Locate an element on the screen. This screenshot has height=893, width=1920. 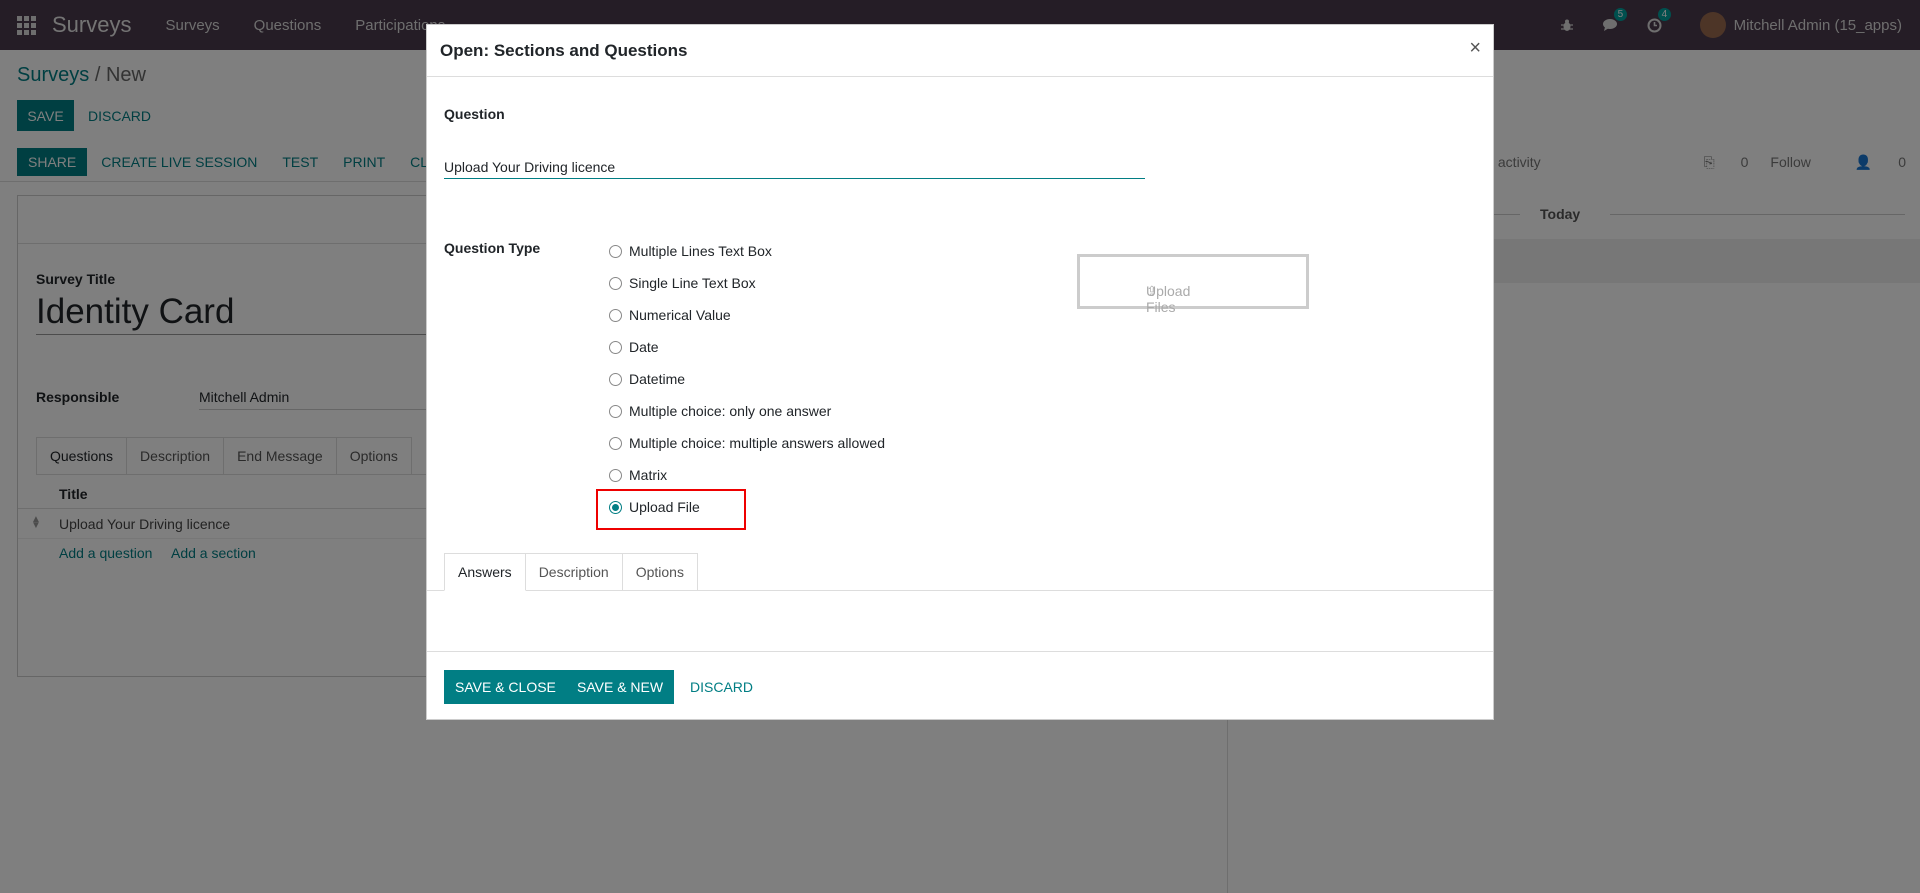
selection-highlight is located at coordinates (671, 509).